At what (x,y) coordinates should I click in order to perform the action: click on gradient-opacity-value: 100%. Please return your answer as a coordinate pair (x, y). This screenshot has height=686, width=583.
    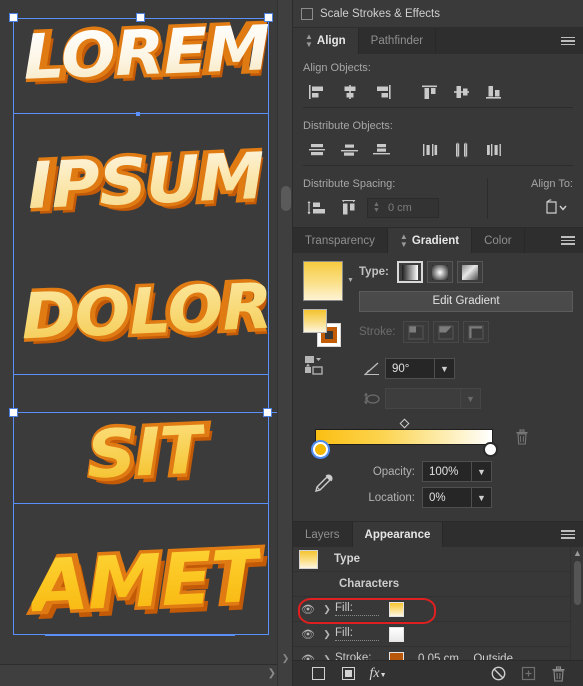
    Looking at the image, I should click on (444, 471).